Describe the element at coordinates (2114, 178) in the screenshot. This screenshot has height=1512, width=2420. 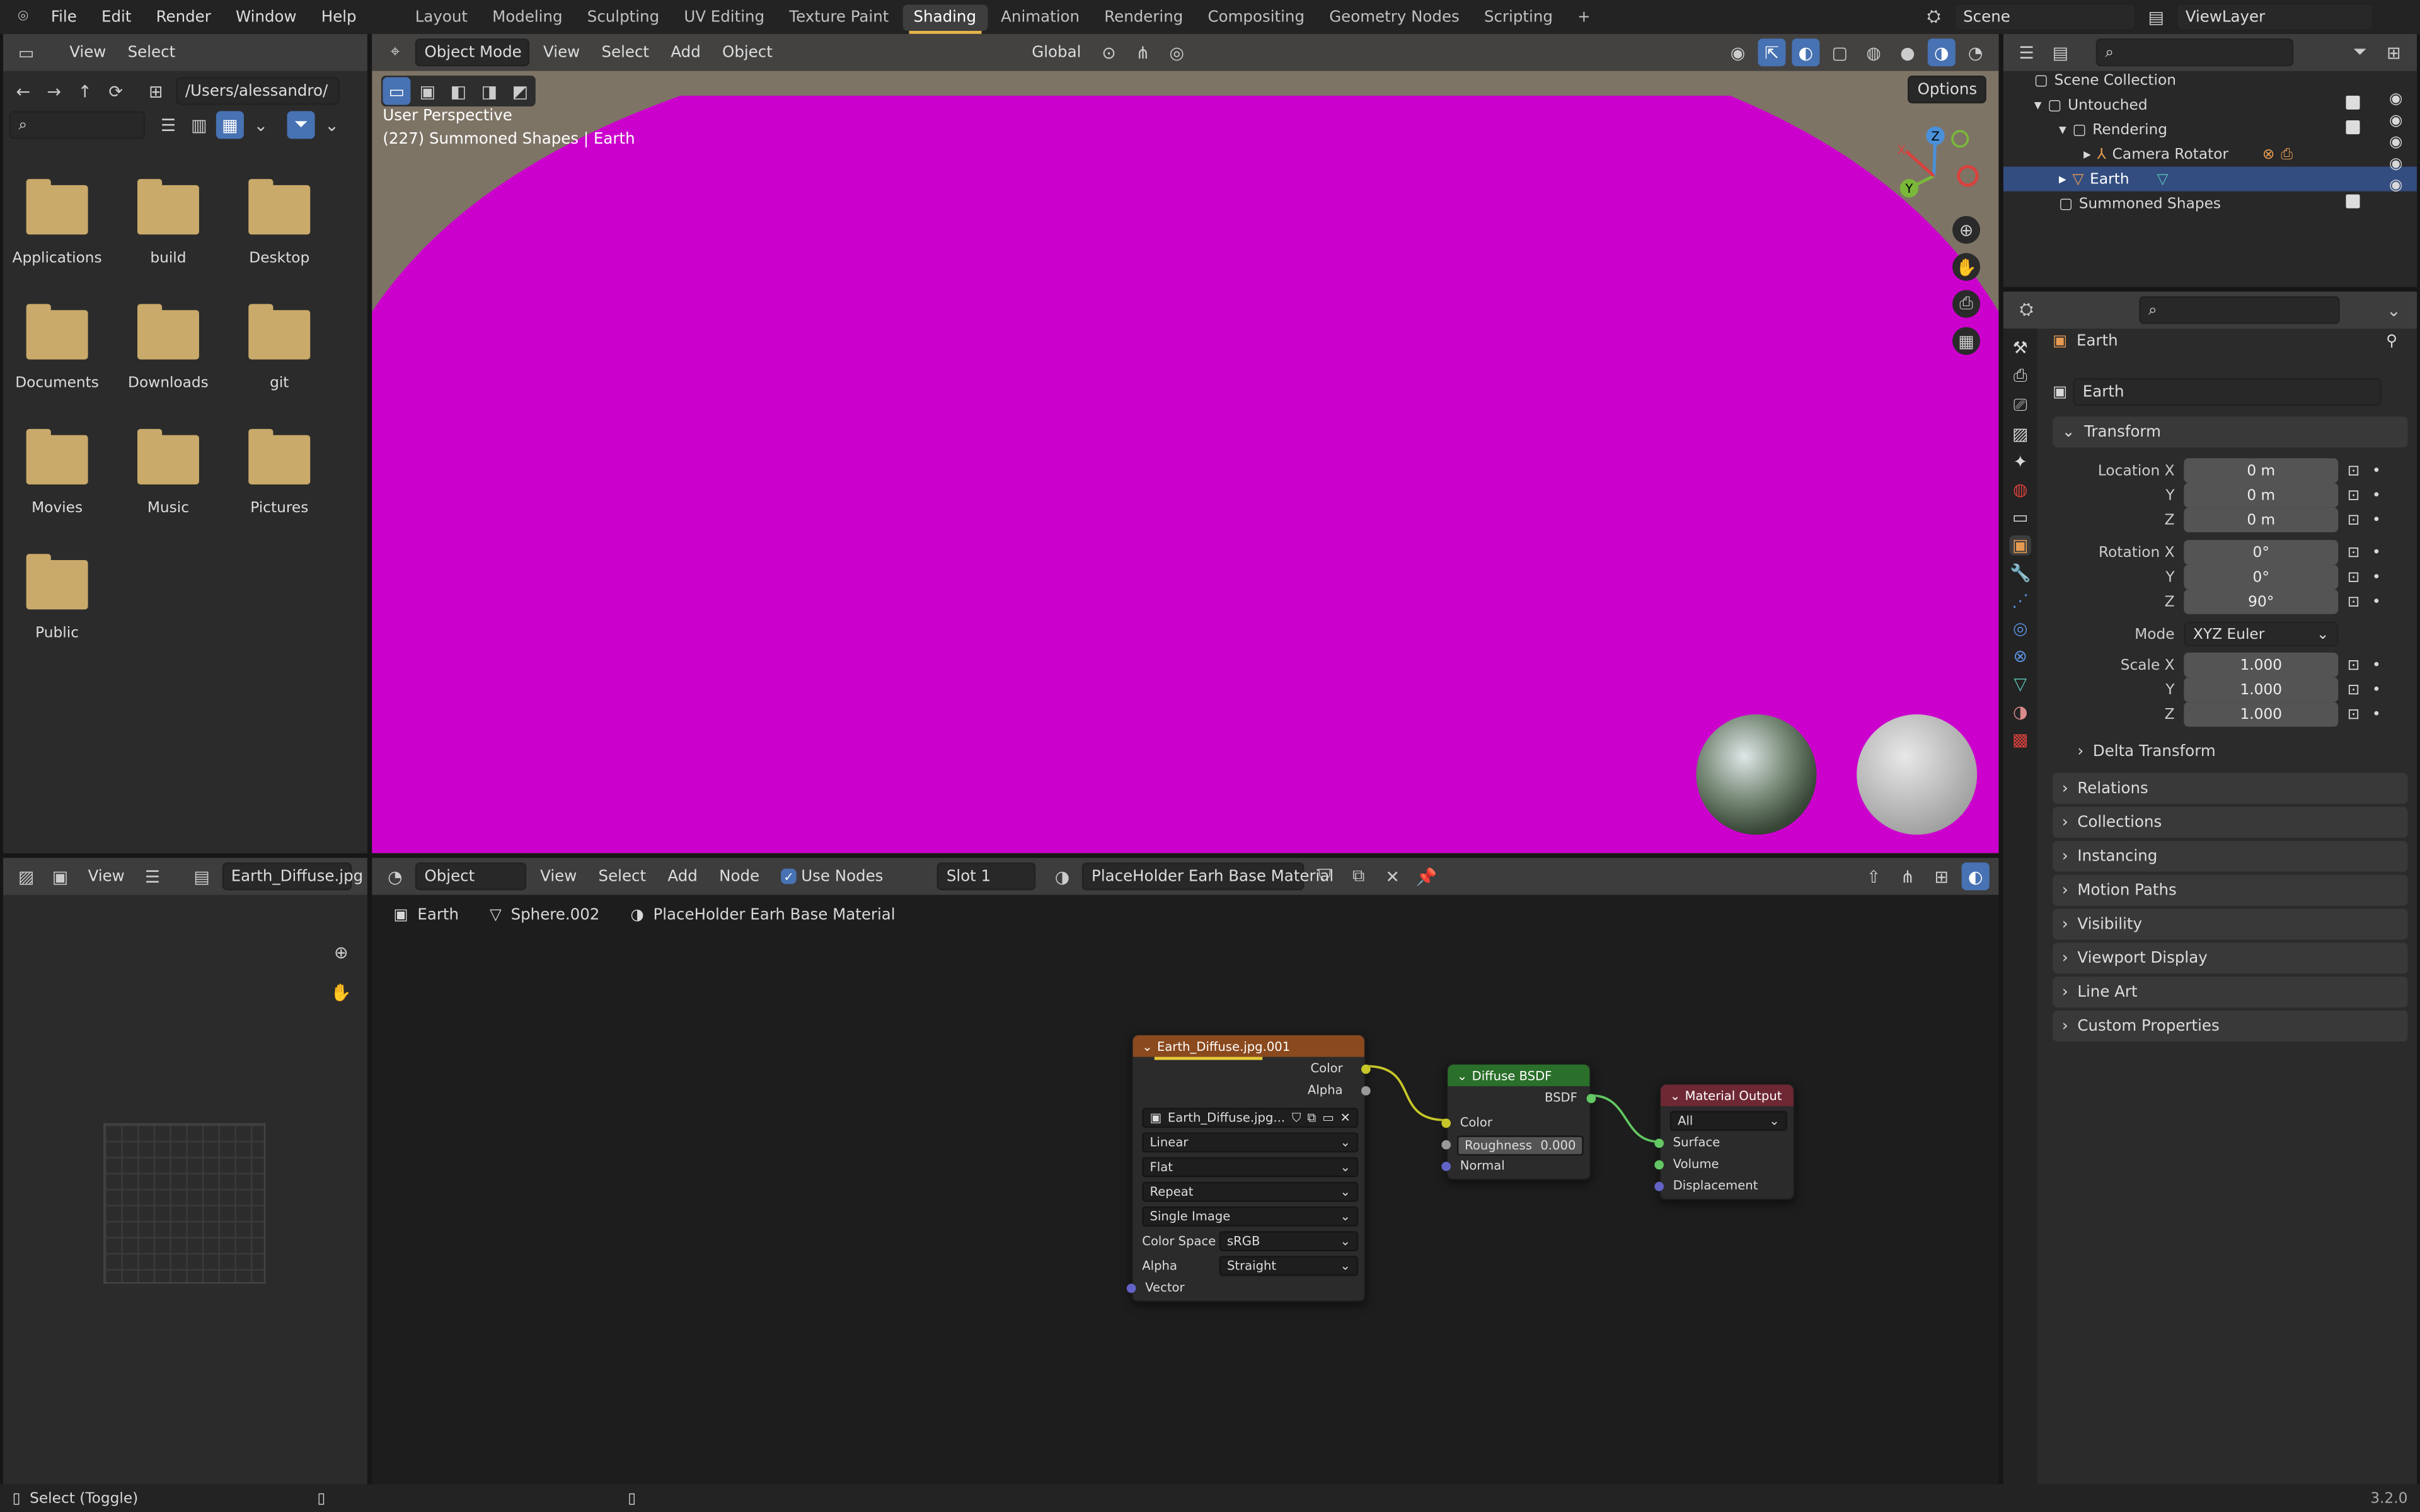
I see `outliner-item-earth: ▸ ▽ Earth ▽` at that location.